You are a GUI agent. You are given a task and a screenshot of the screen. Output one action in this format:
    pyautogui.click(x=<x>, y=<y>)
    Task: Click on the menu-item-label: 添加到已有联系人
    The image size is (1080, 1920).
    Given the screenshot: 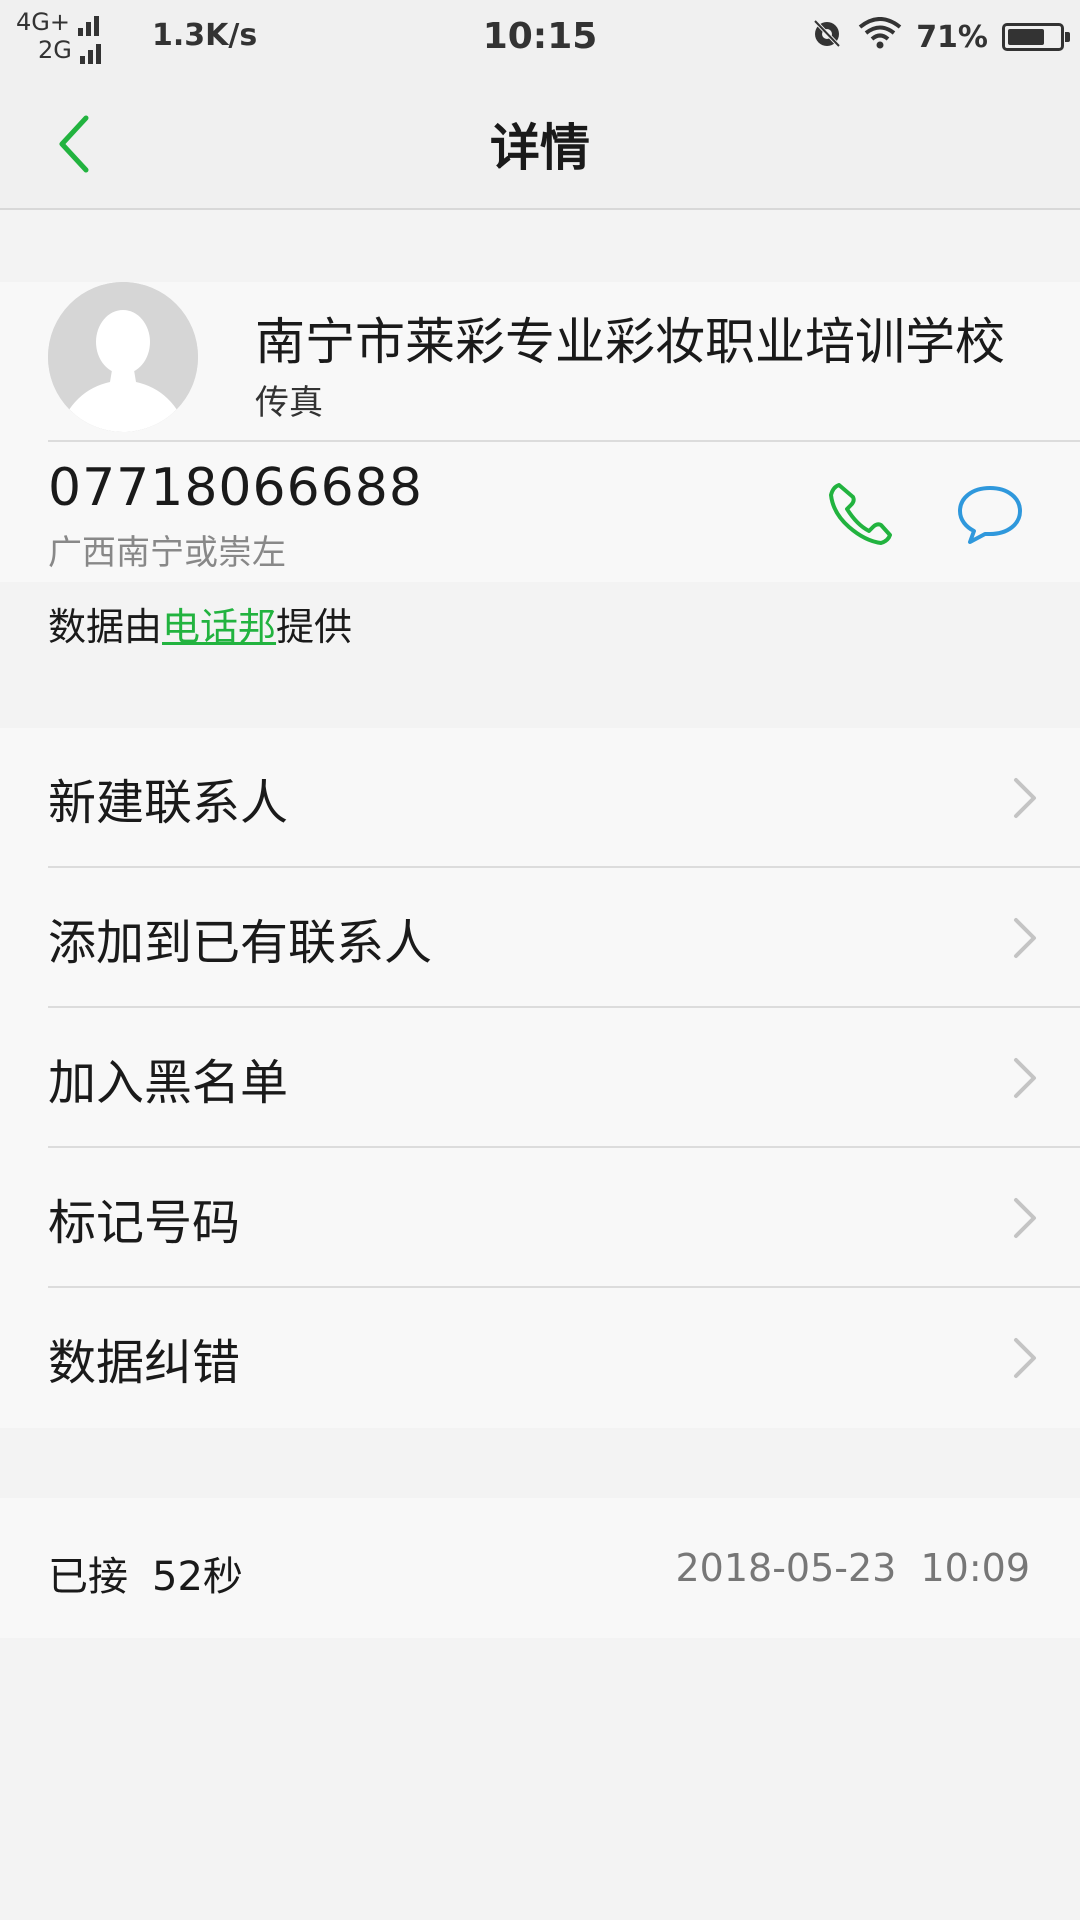 What is the action you would take?
    pyautogui.click(x=240, y=943)
    